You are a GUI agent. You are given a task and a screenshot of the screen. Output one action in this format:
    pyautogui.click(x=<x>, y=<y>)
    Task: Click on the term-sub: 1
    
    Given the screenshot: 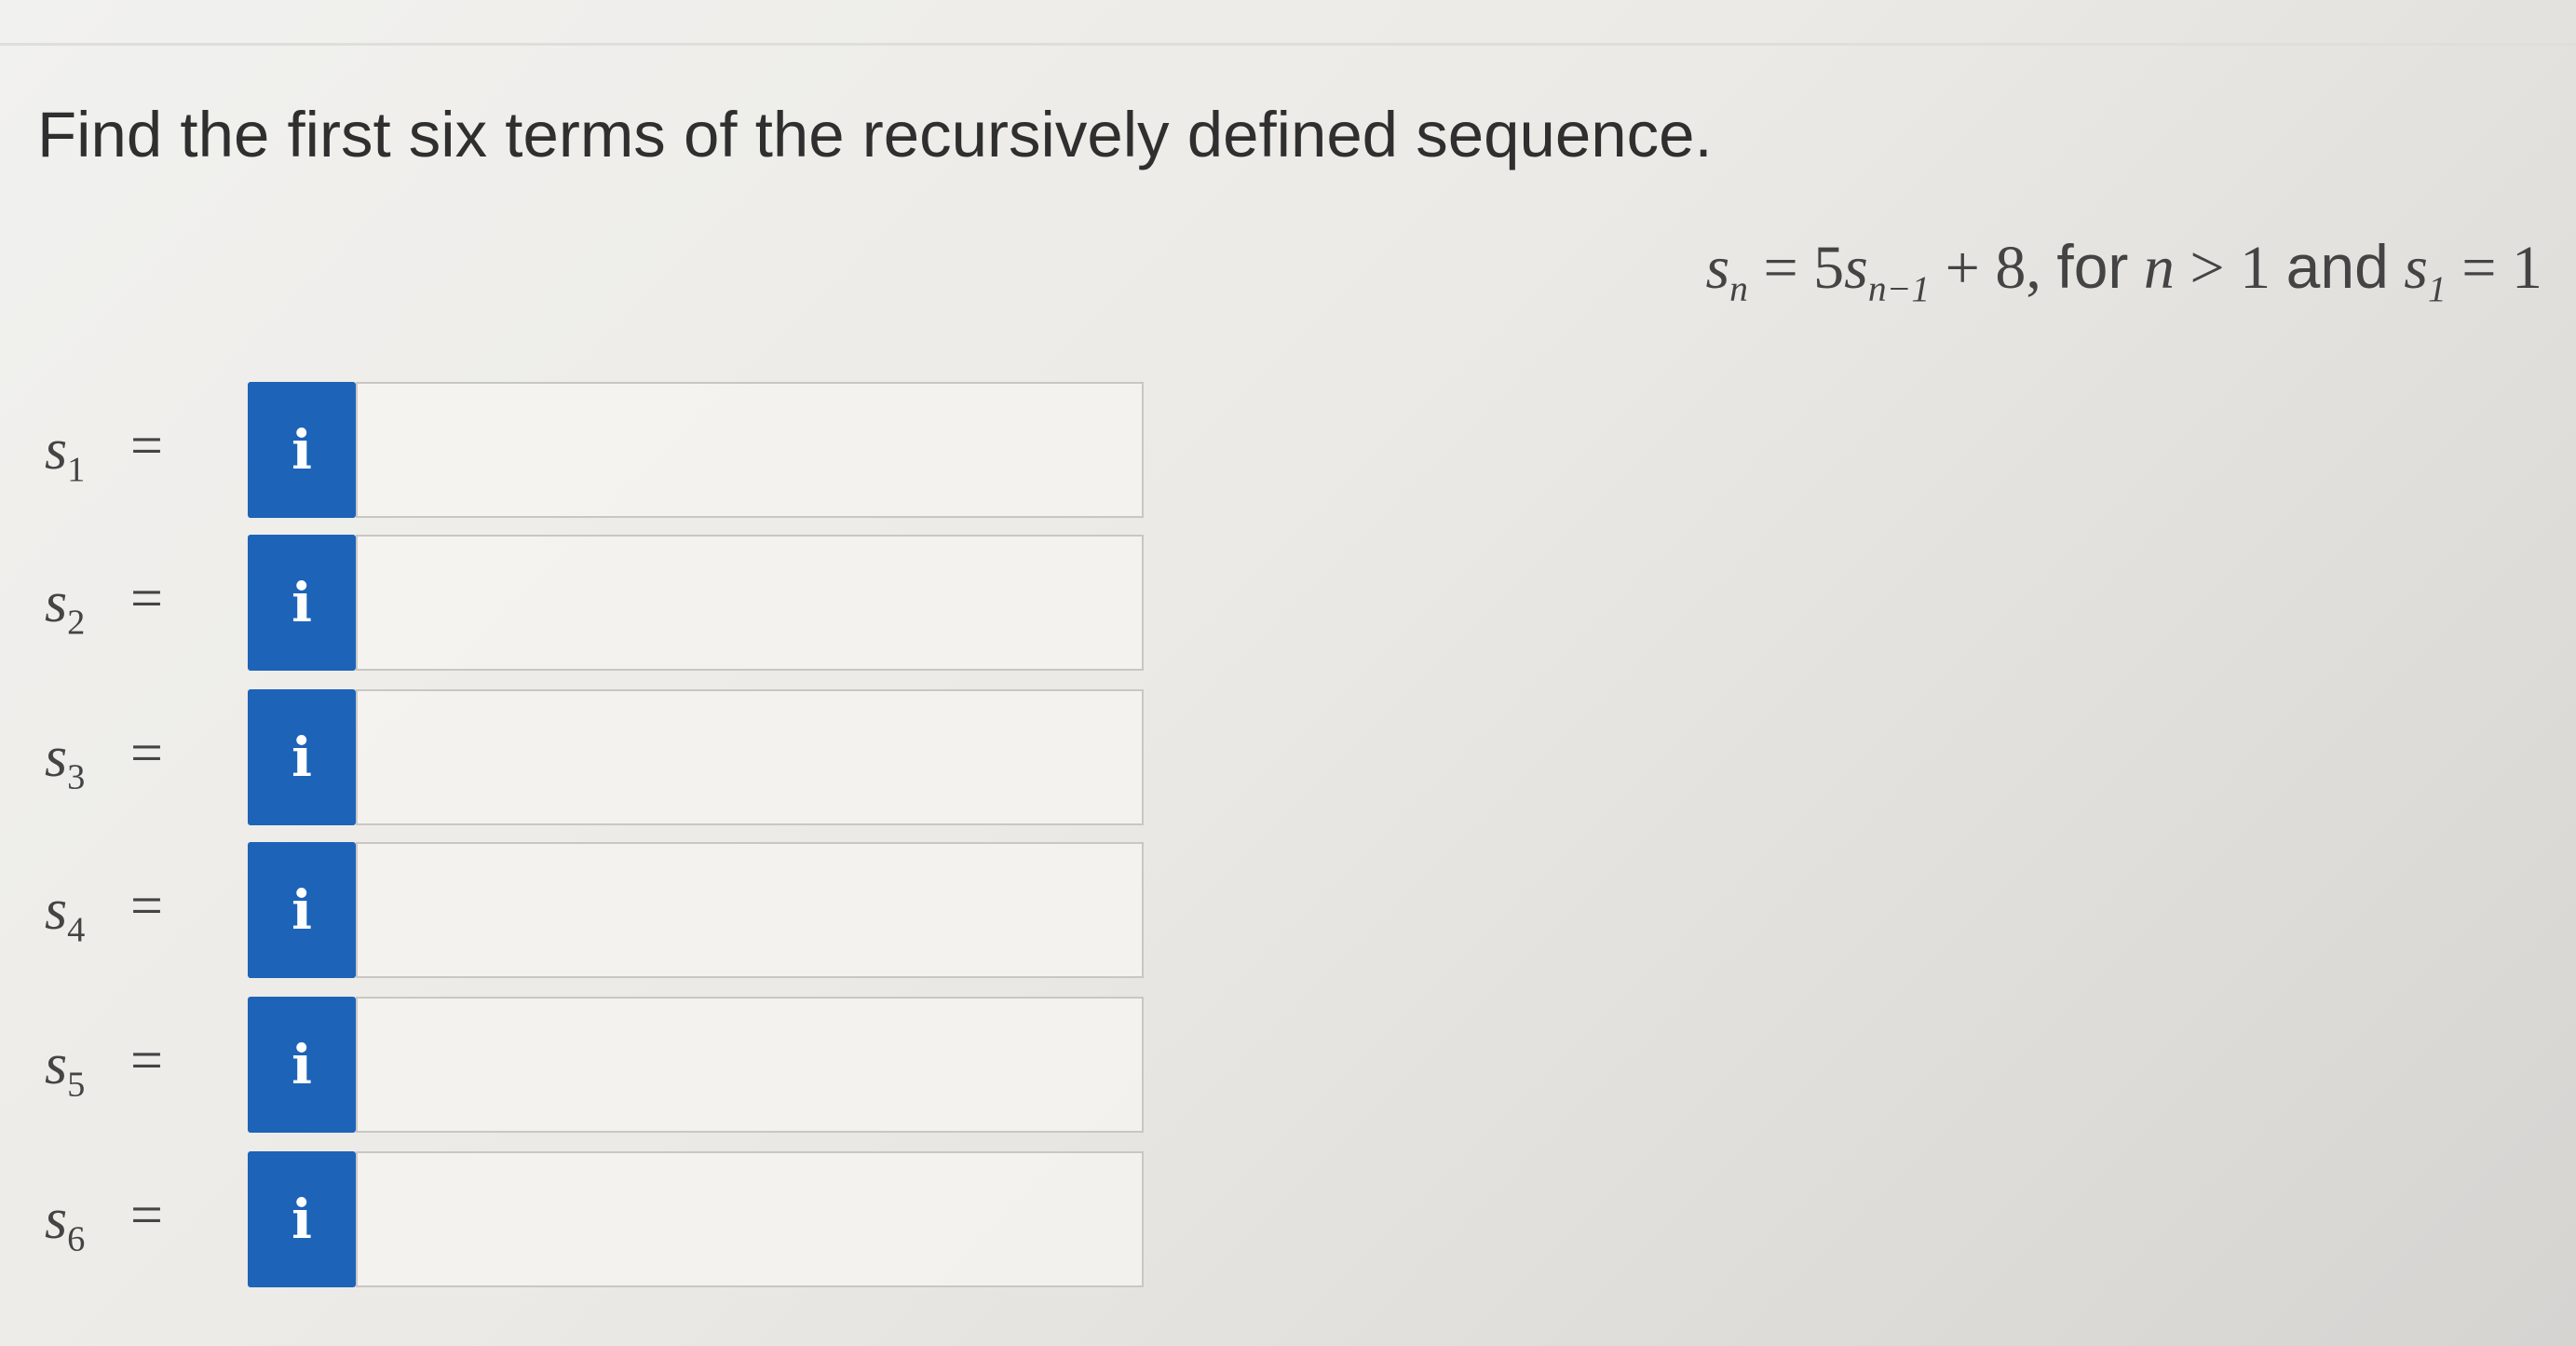 What is the action you would take?
    pyautogui.click(x=76, y=470)
    